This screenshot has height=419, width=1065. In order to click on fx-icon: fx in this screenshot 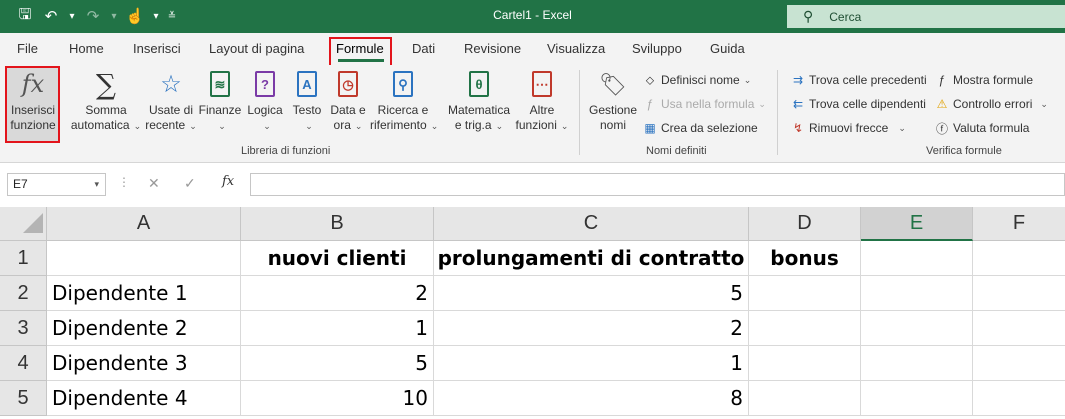, I will do `click(33, 83)`.